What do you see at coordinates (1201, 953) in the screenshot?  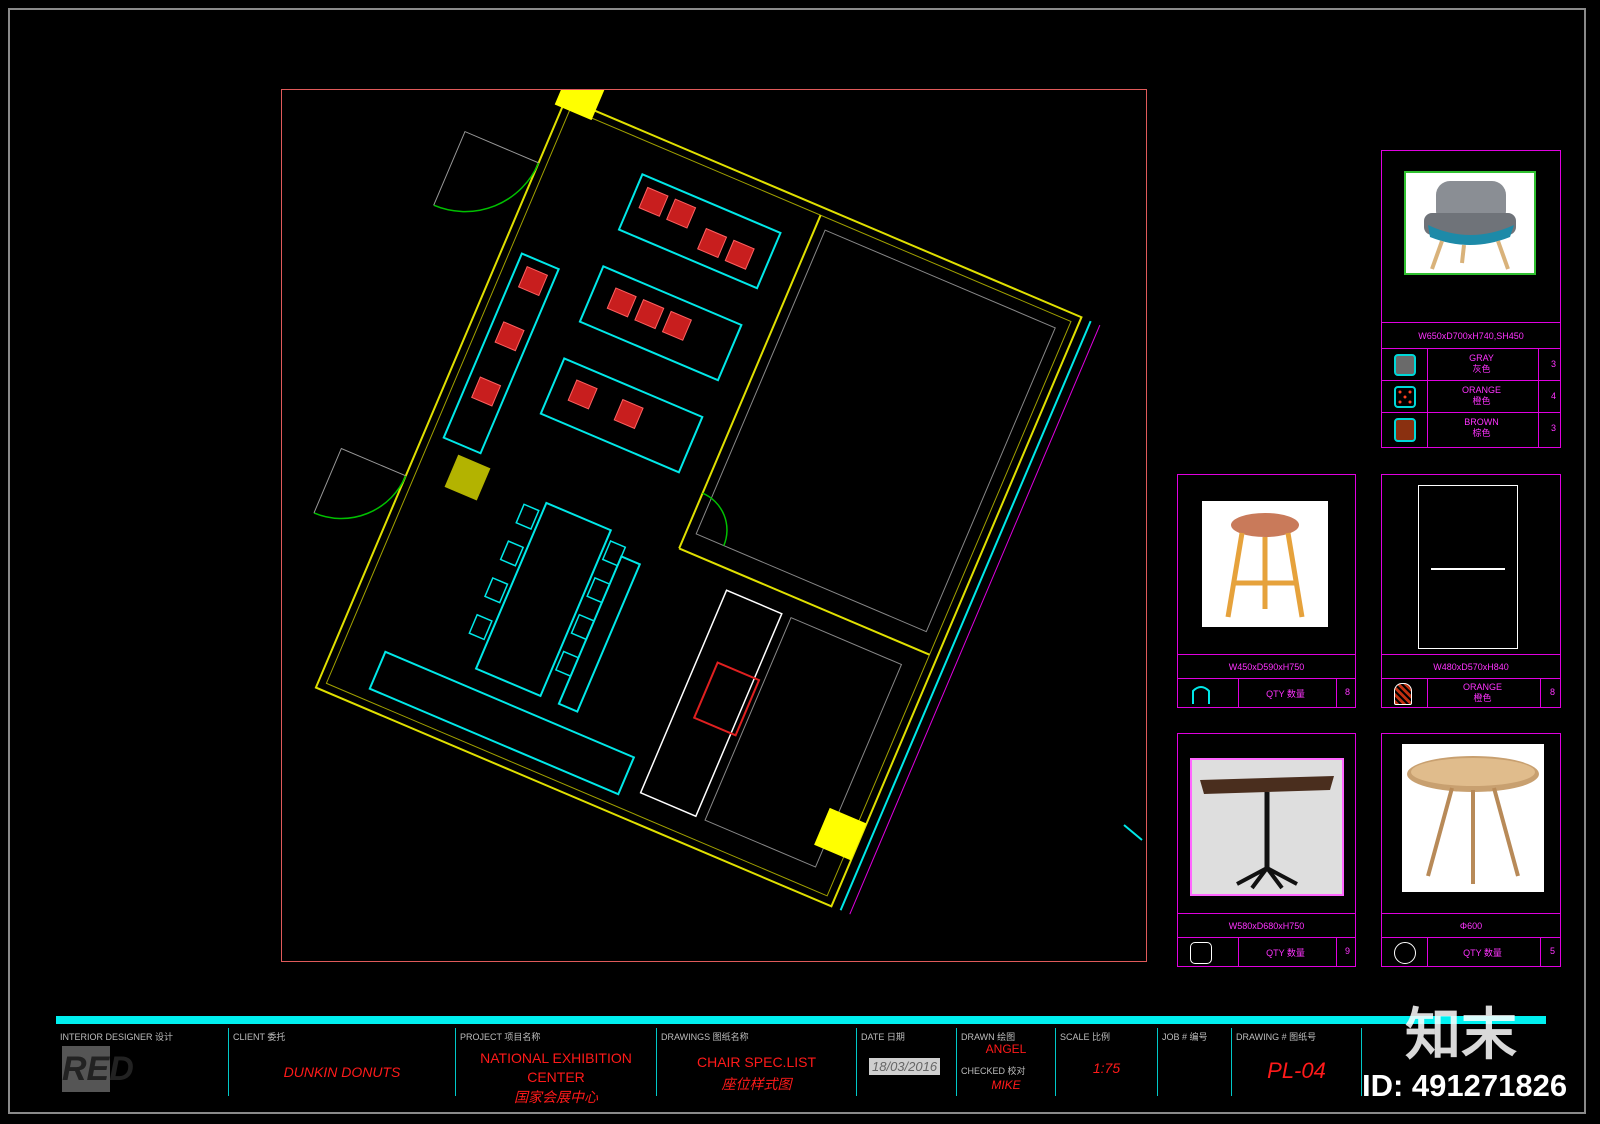 I see `square-table-outline-icon` at bounding box center [1201, 953].